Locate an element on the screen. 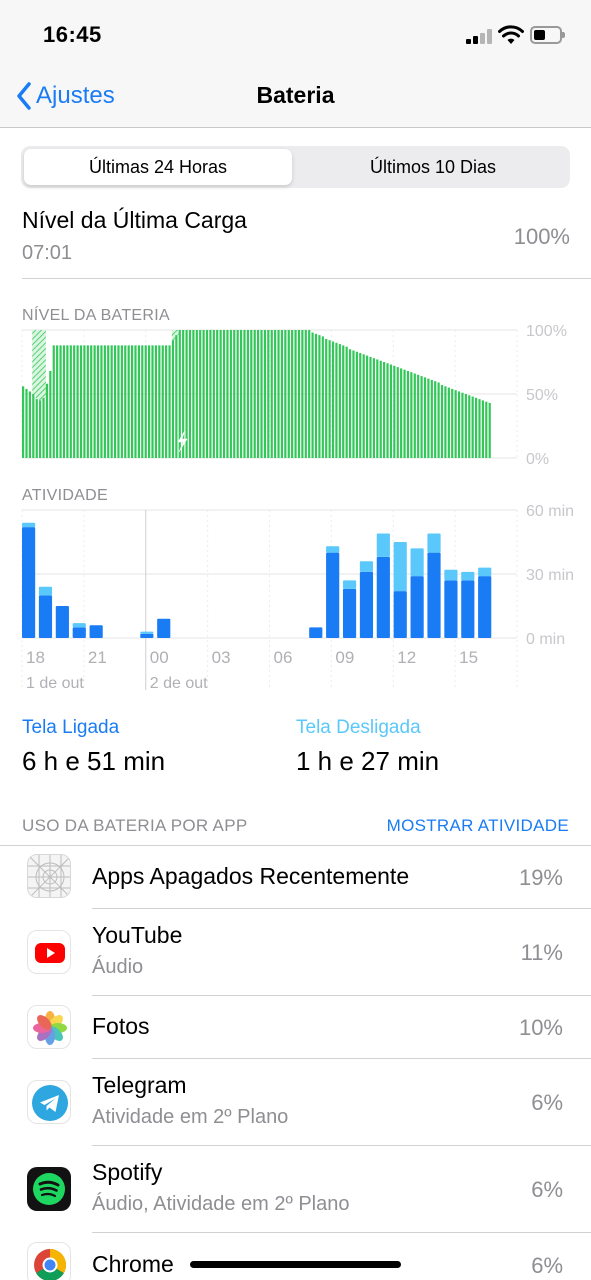 The height and width of the screenshot is (1280, 591). x-tick-label: 18 is located at coordinates (35, 657).